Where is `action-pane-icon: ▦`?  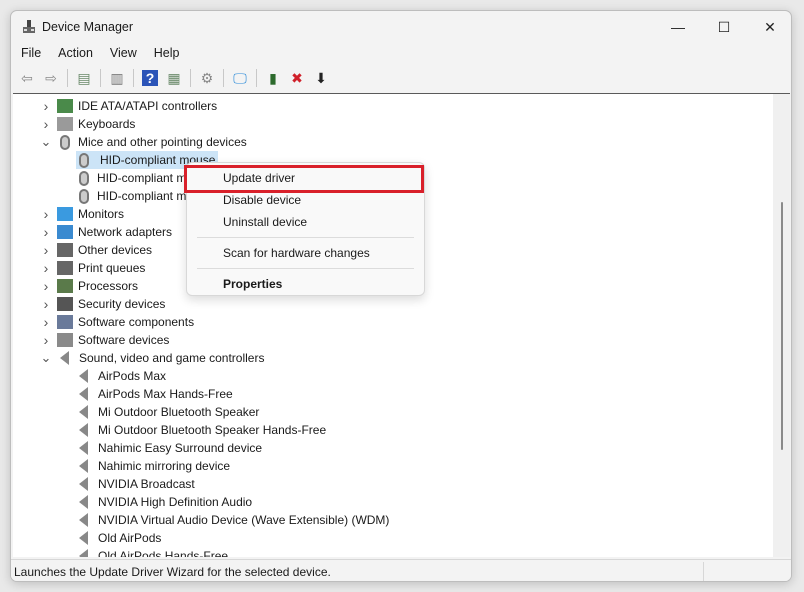 action-pane-icon: ▦ is located at coordinates (174, 77).